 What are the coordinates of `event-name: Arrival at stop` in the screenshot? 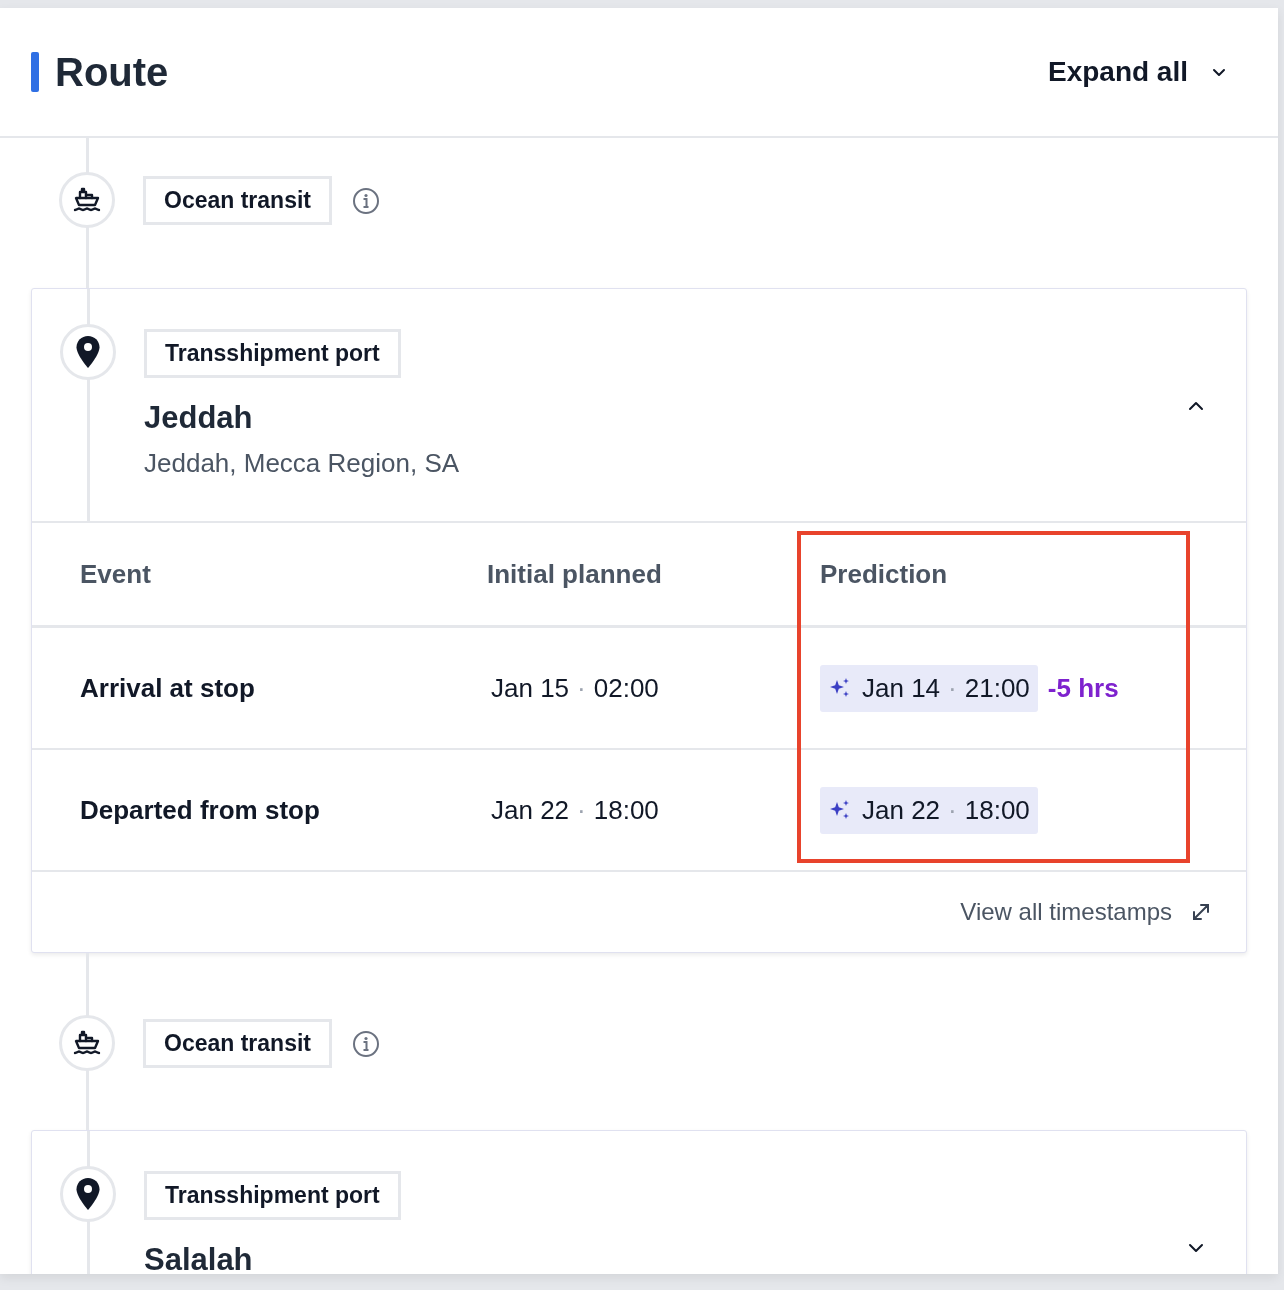 It's located at (168, 688).